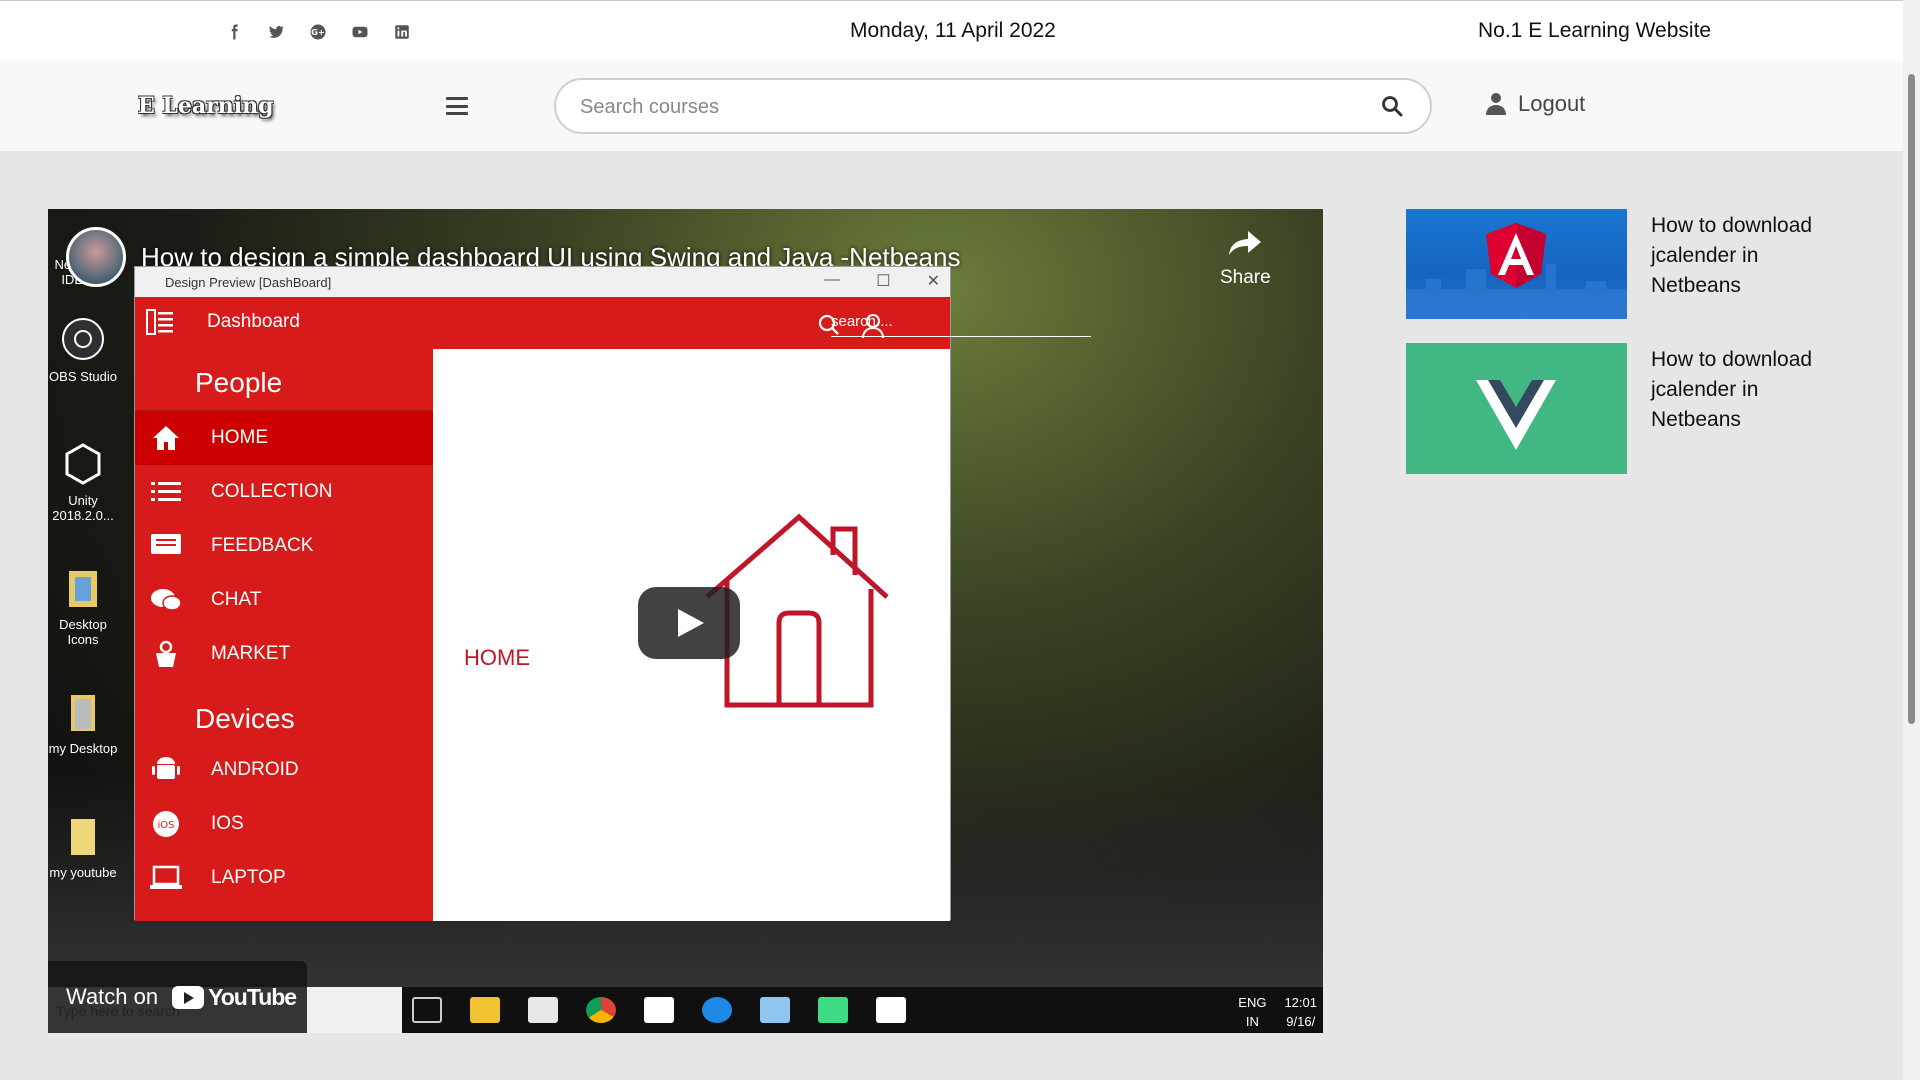 The image size is (1920, 1080). What do you see at coordinates (284, 600) in the screenshot?
I see `sidebar-item-chat: CHAT` at bounding box center [284, 600].